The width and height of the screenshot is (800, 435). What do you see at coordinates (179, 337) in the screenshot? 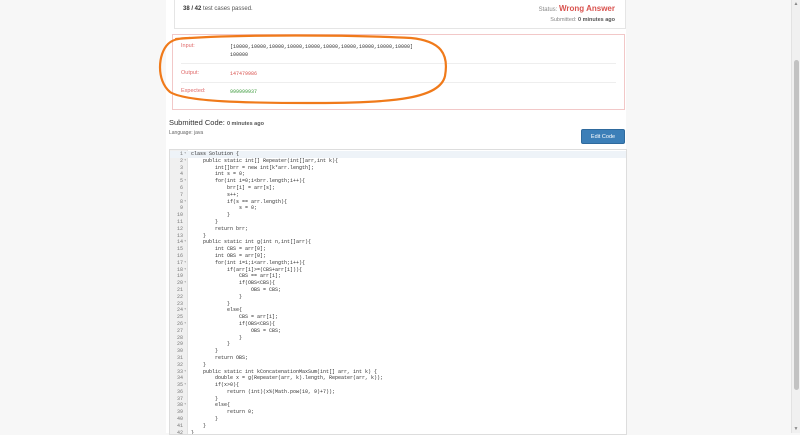
I see `line-number: 28` at bounding box center [179, 337].